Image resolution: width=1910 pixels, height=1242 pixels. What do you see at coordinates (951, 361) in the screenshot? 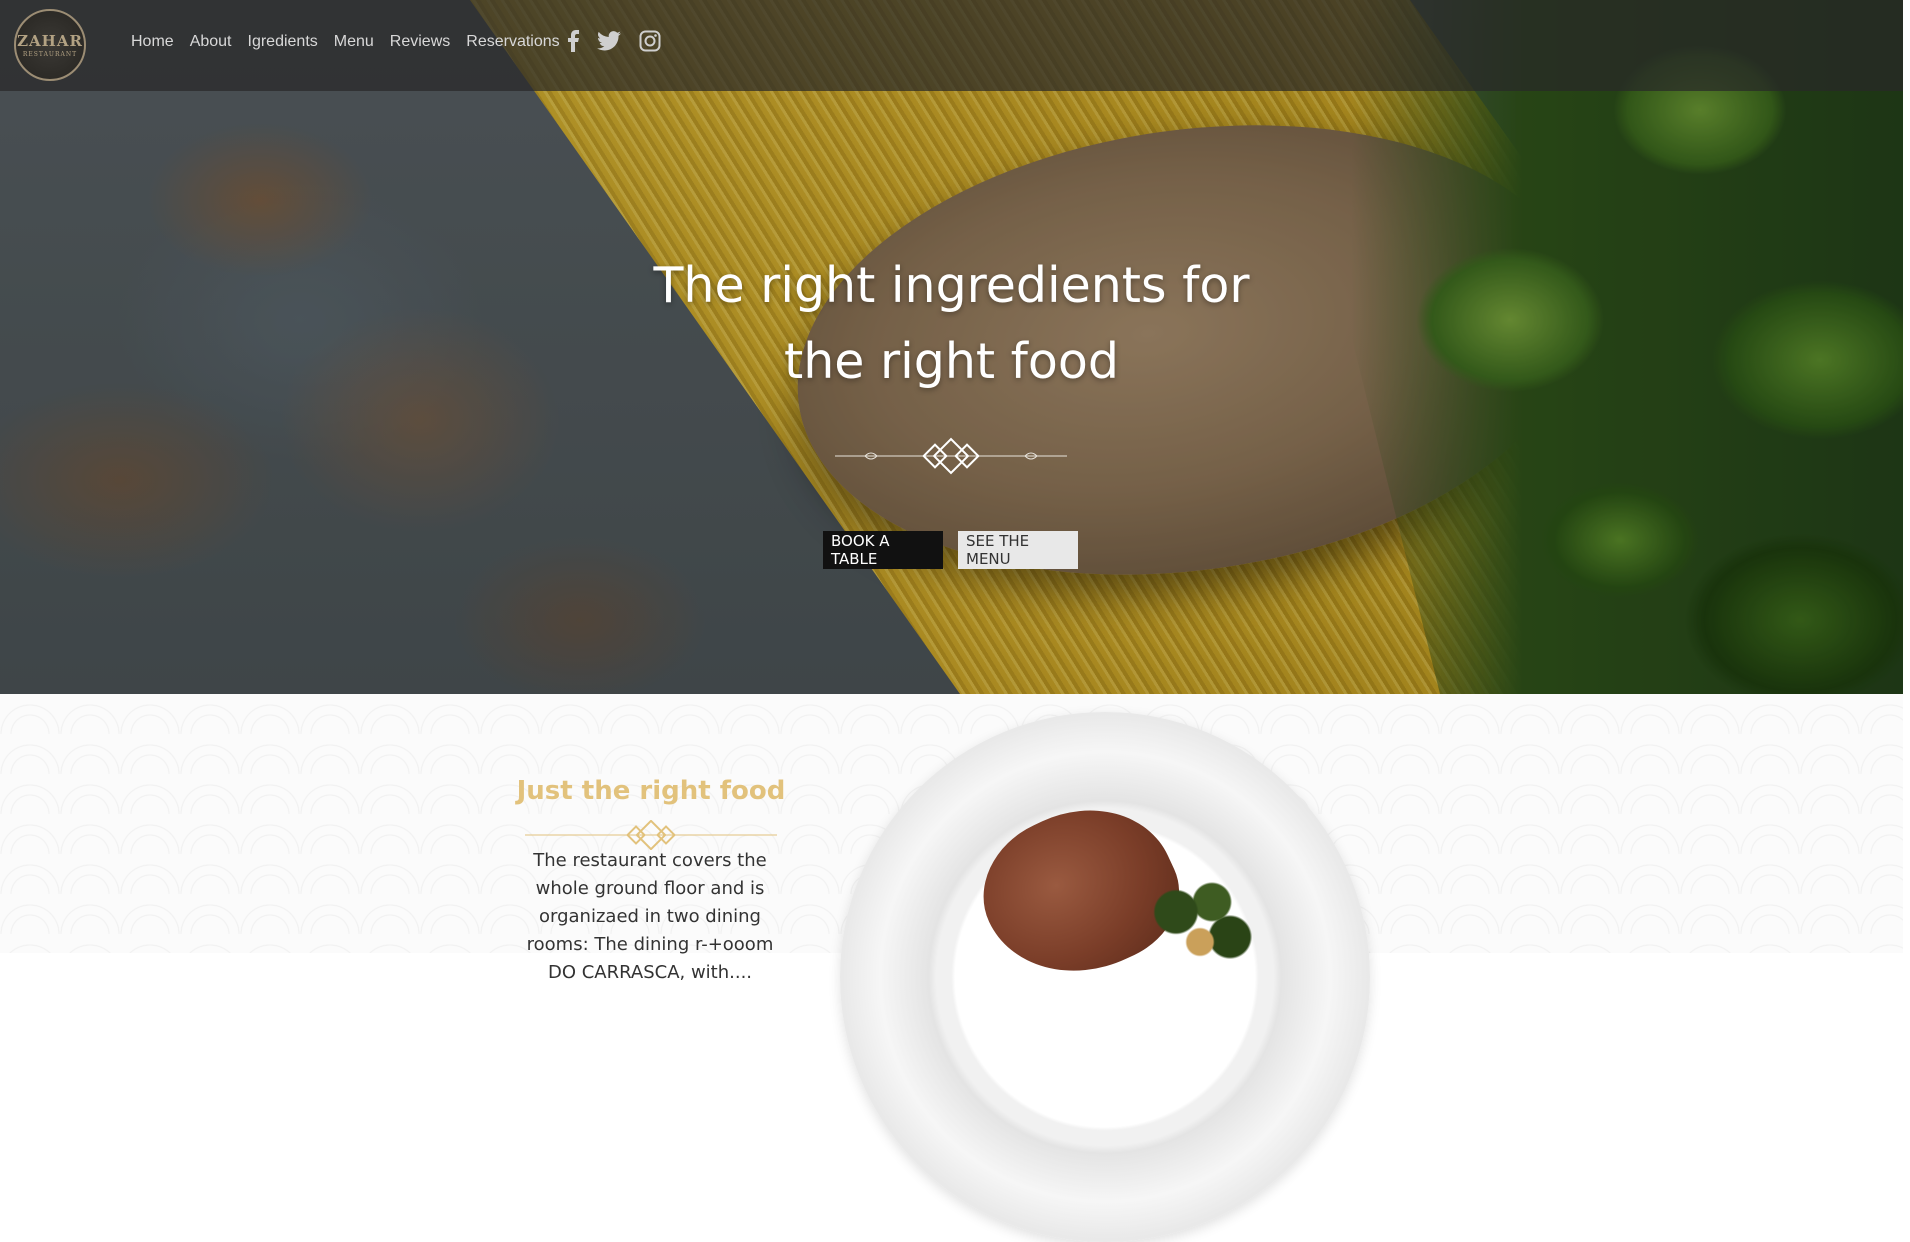
I see `hero-title-line2: the right food` at bounding box center [951, 361].